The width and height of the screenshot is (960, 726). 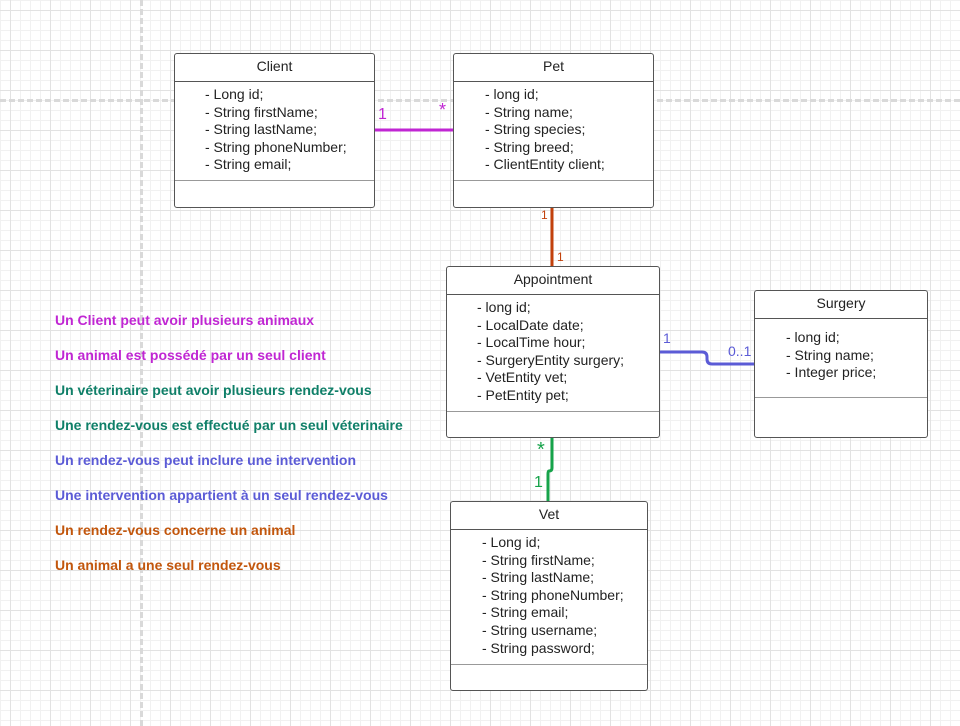 What do you see at coordinates (841, 305) in the screenshot?
I see `class-name: Surgery` at bounding box center [841, 305].